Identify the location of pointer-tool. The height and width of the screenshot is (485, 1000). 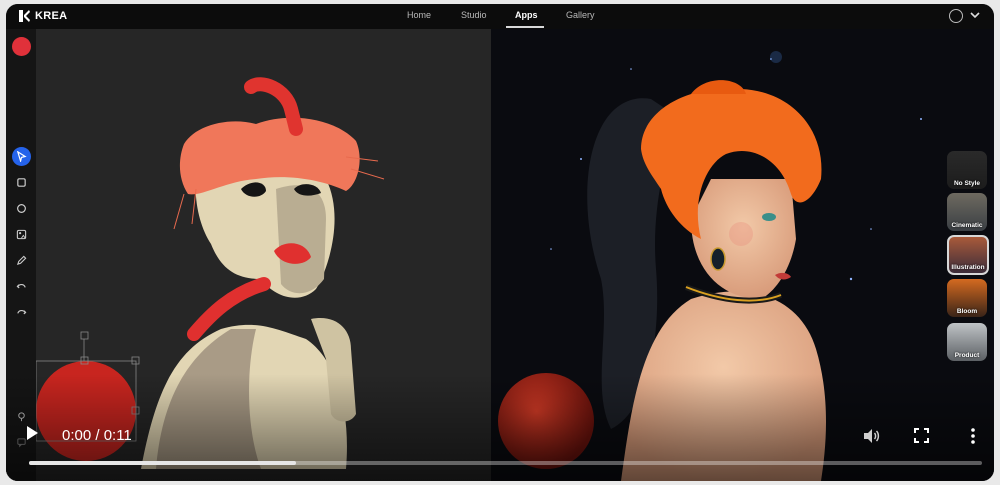
(21, 156).